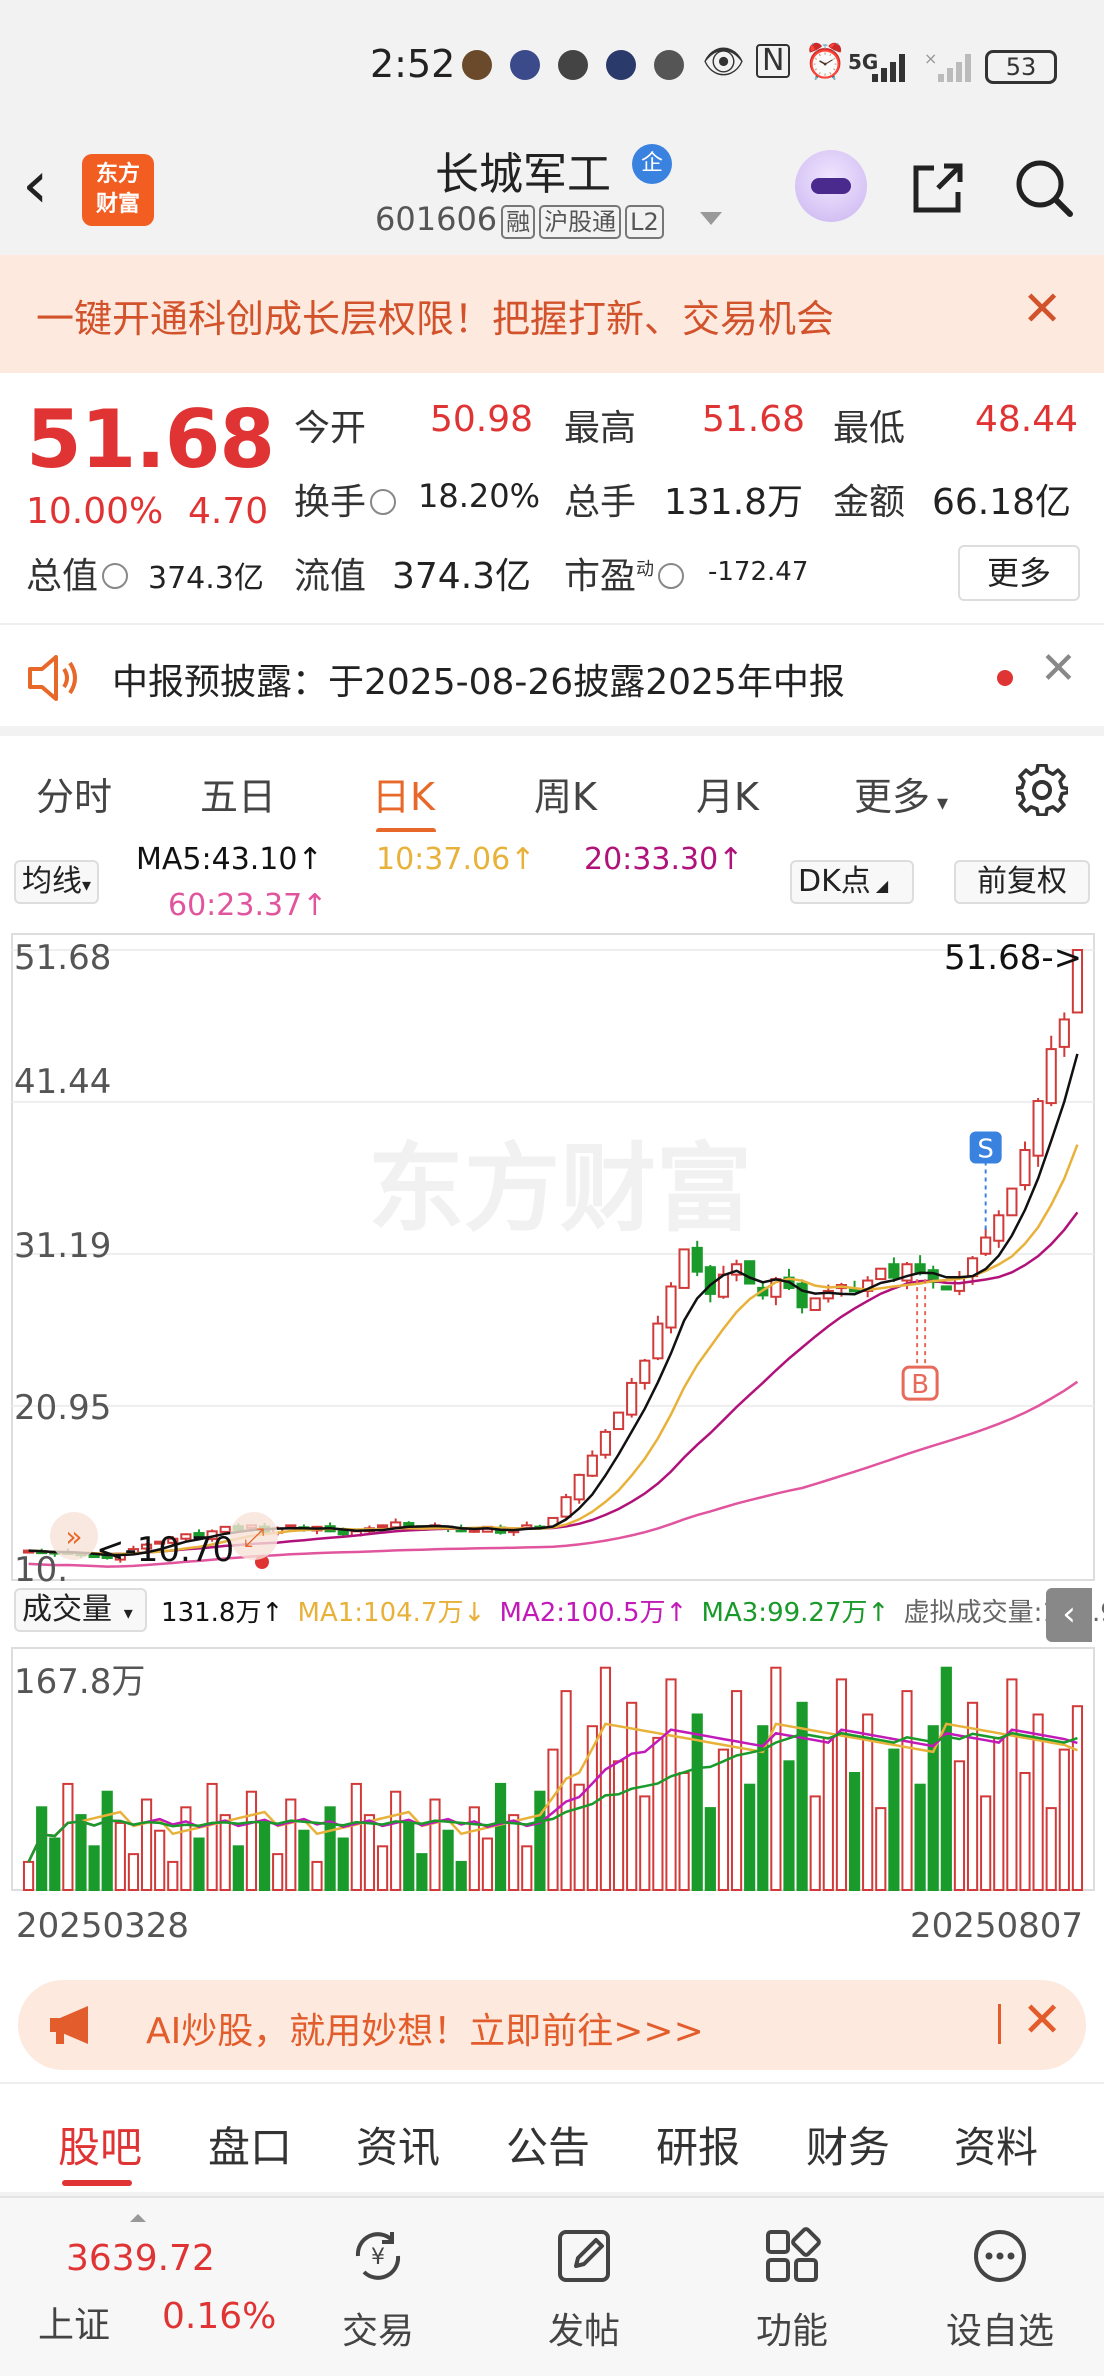 The height and width of the screenshot is (2376, 1104). What do you see at coordinates (403, 793) in the screenshot?
I see `tab-daily-k: 日K` at bounding box center [403, 793].